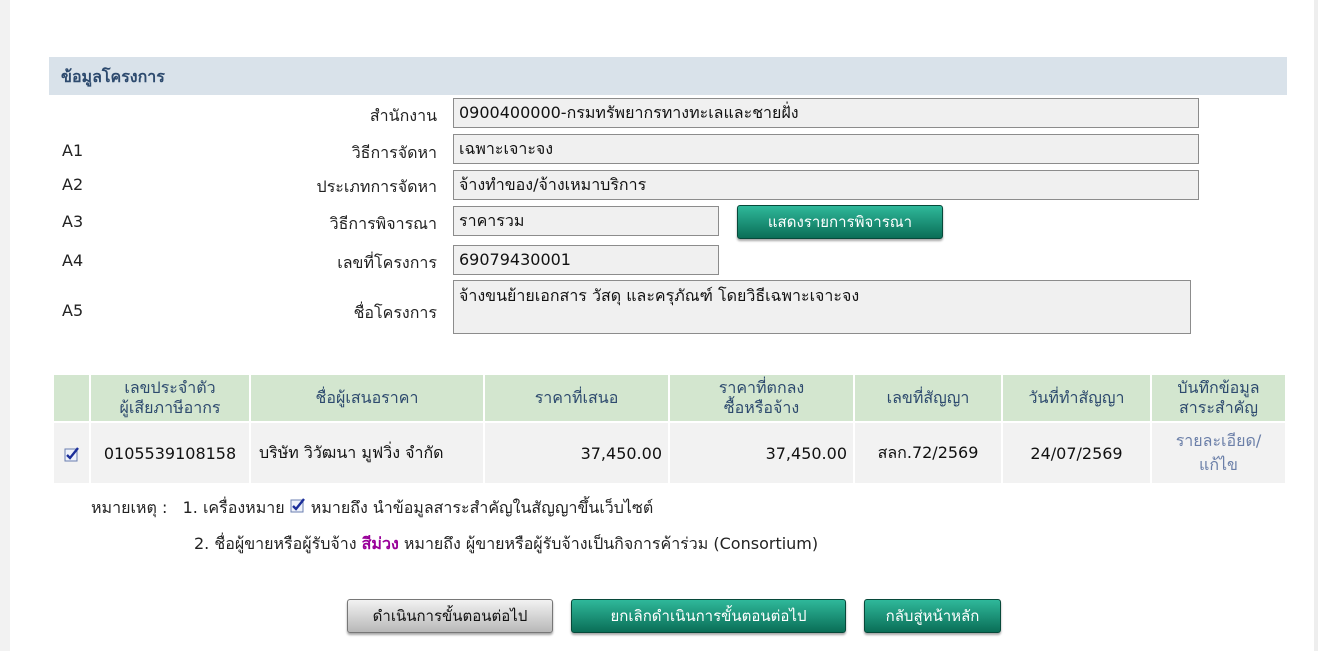 The height and width of the screenshot is (651, 1318). I want to click on agreed-price-cell: 37,450.00, so click(761, 453).